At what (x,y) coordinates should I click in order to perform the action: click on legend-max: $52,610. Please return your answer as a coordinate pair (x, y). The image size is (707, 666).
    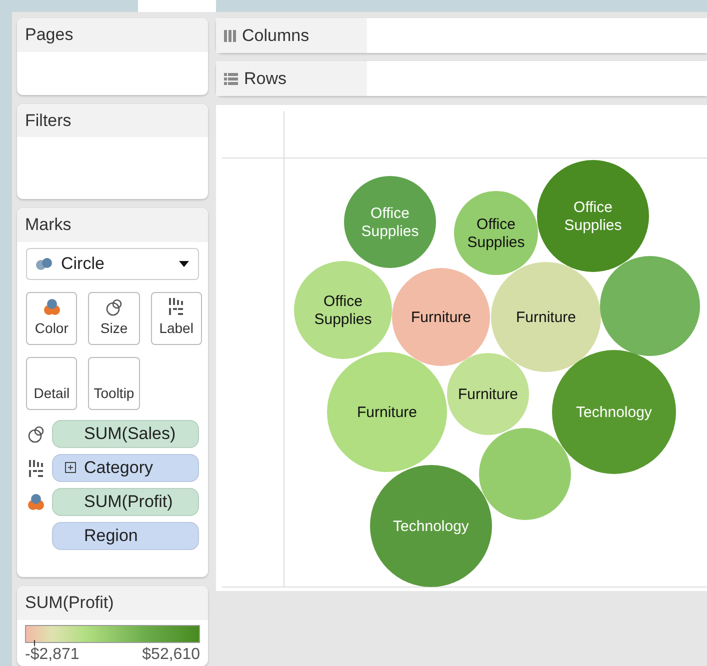
    Looking at the image, I should click on (171, 654).